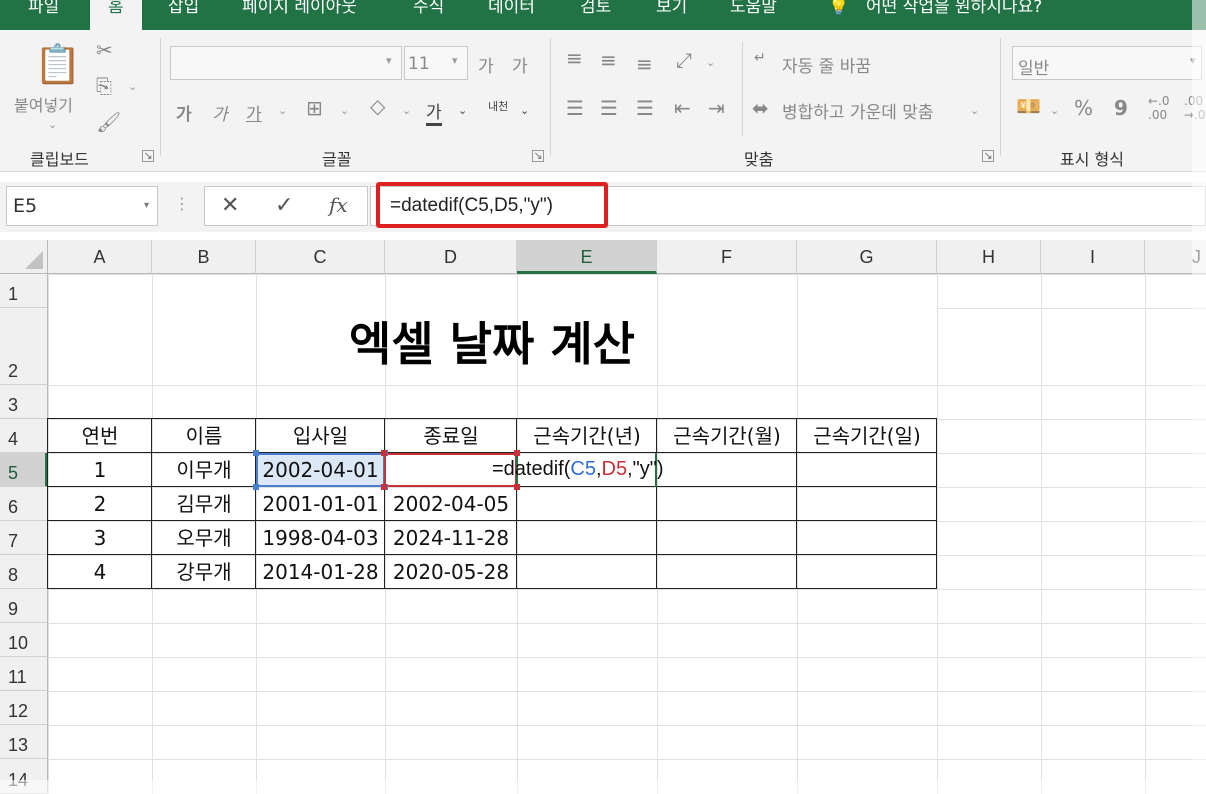  Describe the element at coordinates (434, 112) in the screenshot. I see `font-color-button: 가` at that location.